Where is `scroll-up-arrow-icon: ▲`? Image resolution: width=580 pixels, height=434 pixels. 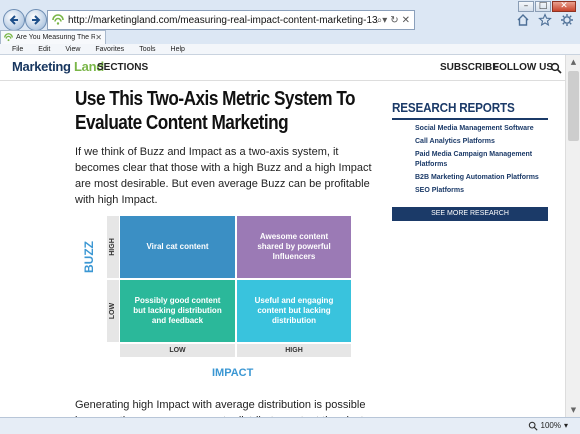
scroll-up-arrow-icon: ▲ is located at coordinates (573, 62).